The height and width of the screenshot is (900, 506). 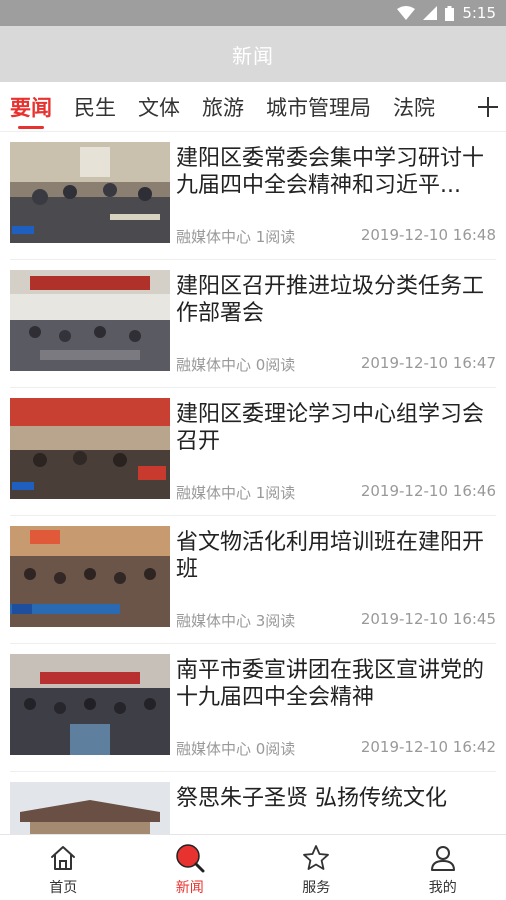 What do you see at coordinates (336, 364) in the screenshot?
I see `news-meta: 融媒体中心 0阅读 2019-12-10 16:47` at bounding box center [336, 364].